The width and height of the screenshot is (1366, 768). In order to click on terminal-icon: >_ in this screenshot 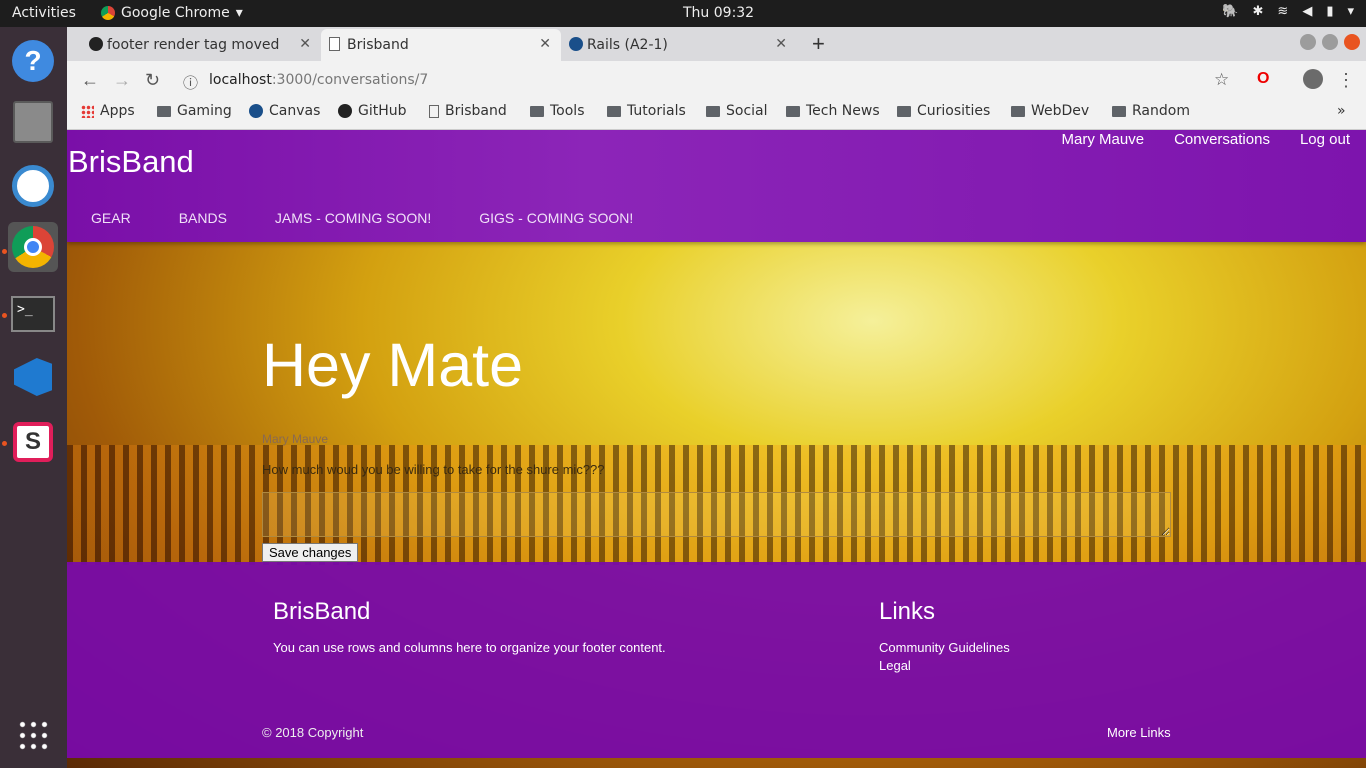, I will do `click(33, 314)`.